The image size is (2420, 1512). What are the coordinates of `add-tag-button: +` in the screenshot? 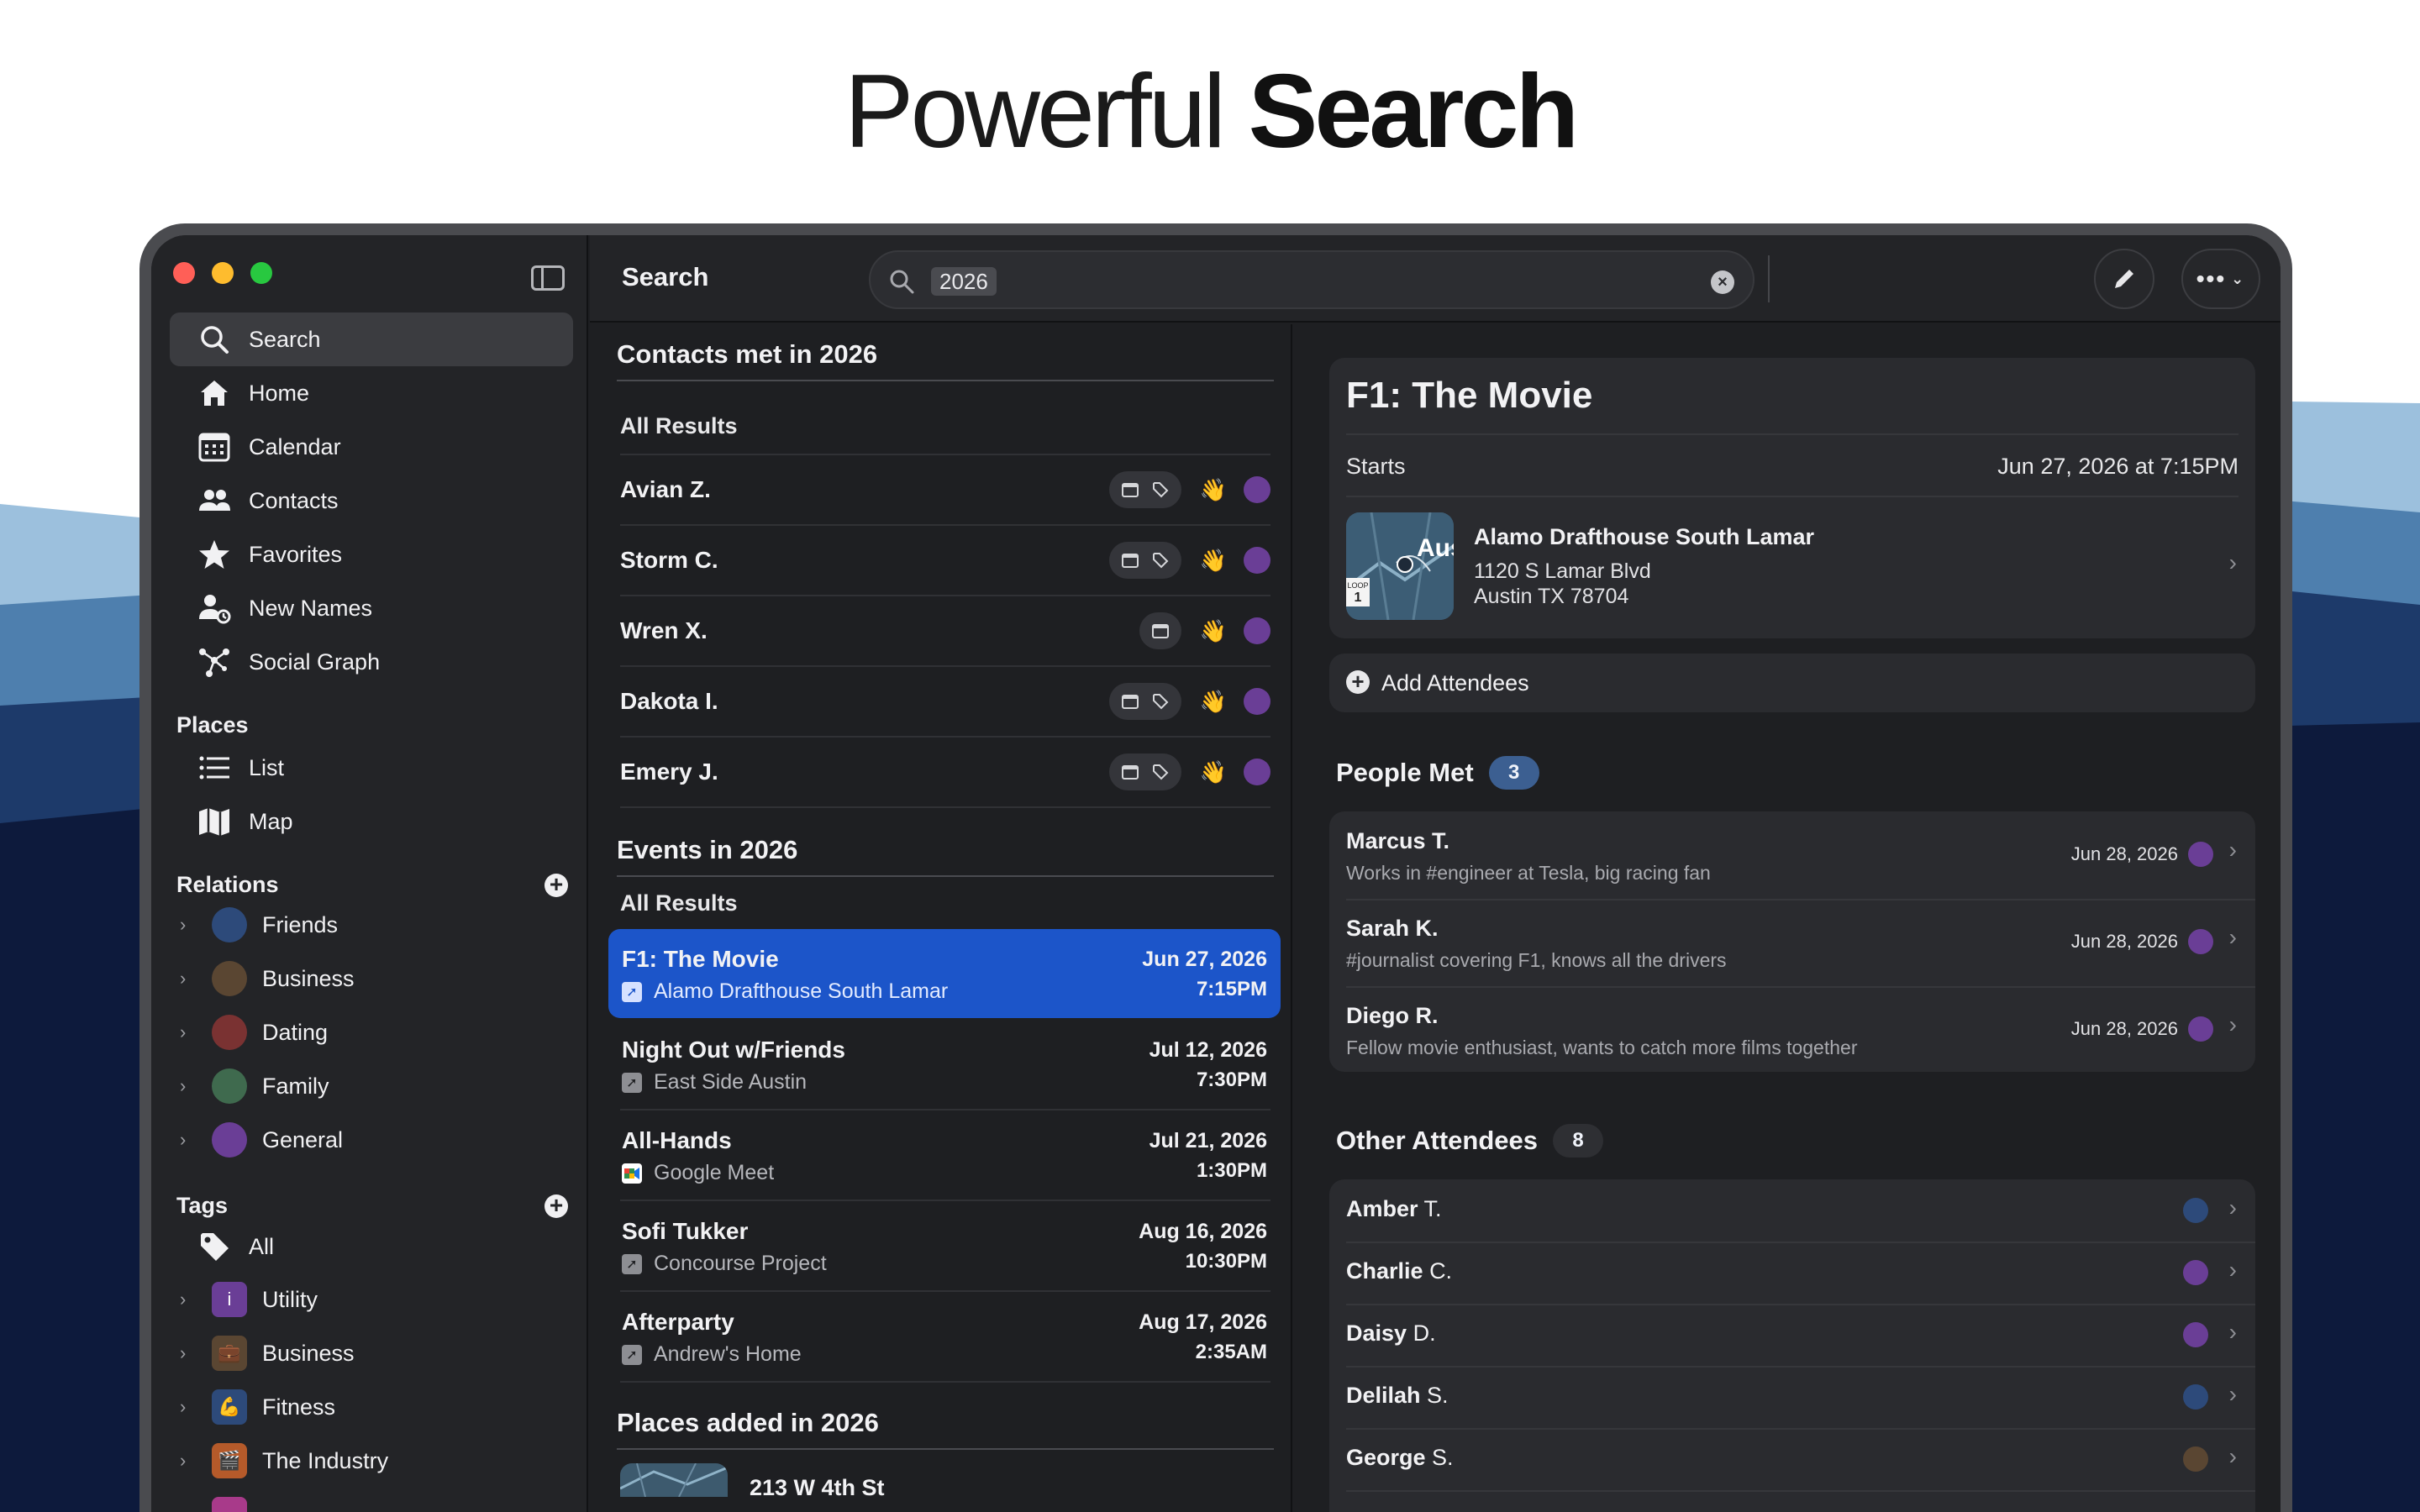 It's located at (556, 1206).